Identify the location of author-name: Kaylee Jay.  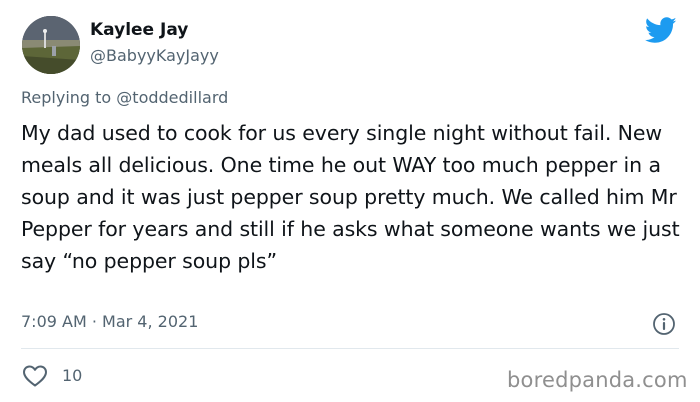
(139, 30).